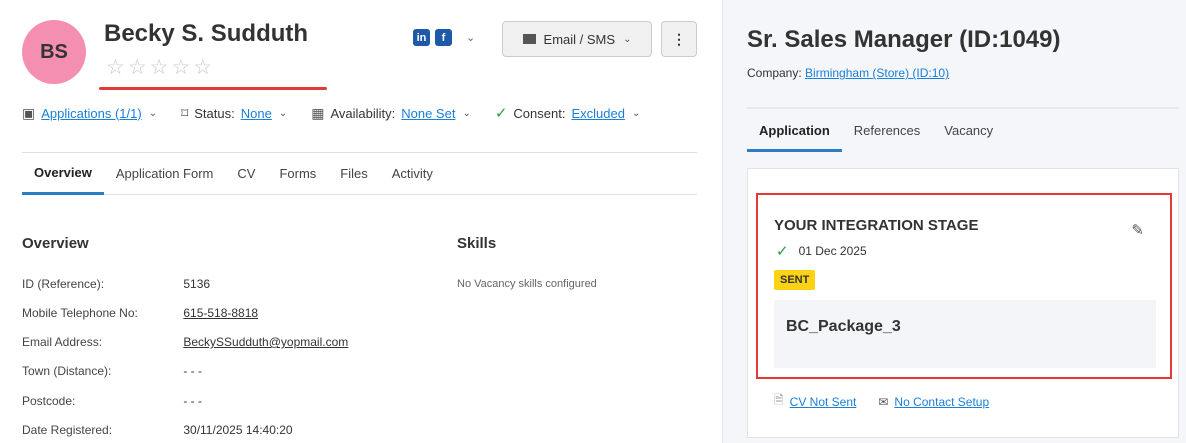 The image size is (1186, 443). What do you see at coordinates (246, 173) in the screenshot?
I see `tab-cv: CV` at bounding box center [246, 173].